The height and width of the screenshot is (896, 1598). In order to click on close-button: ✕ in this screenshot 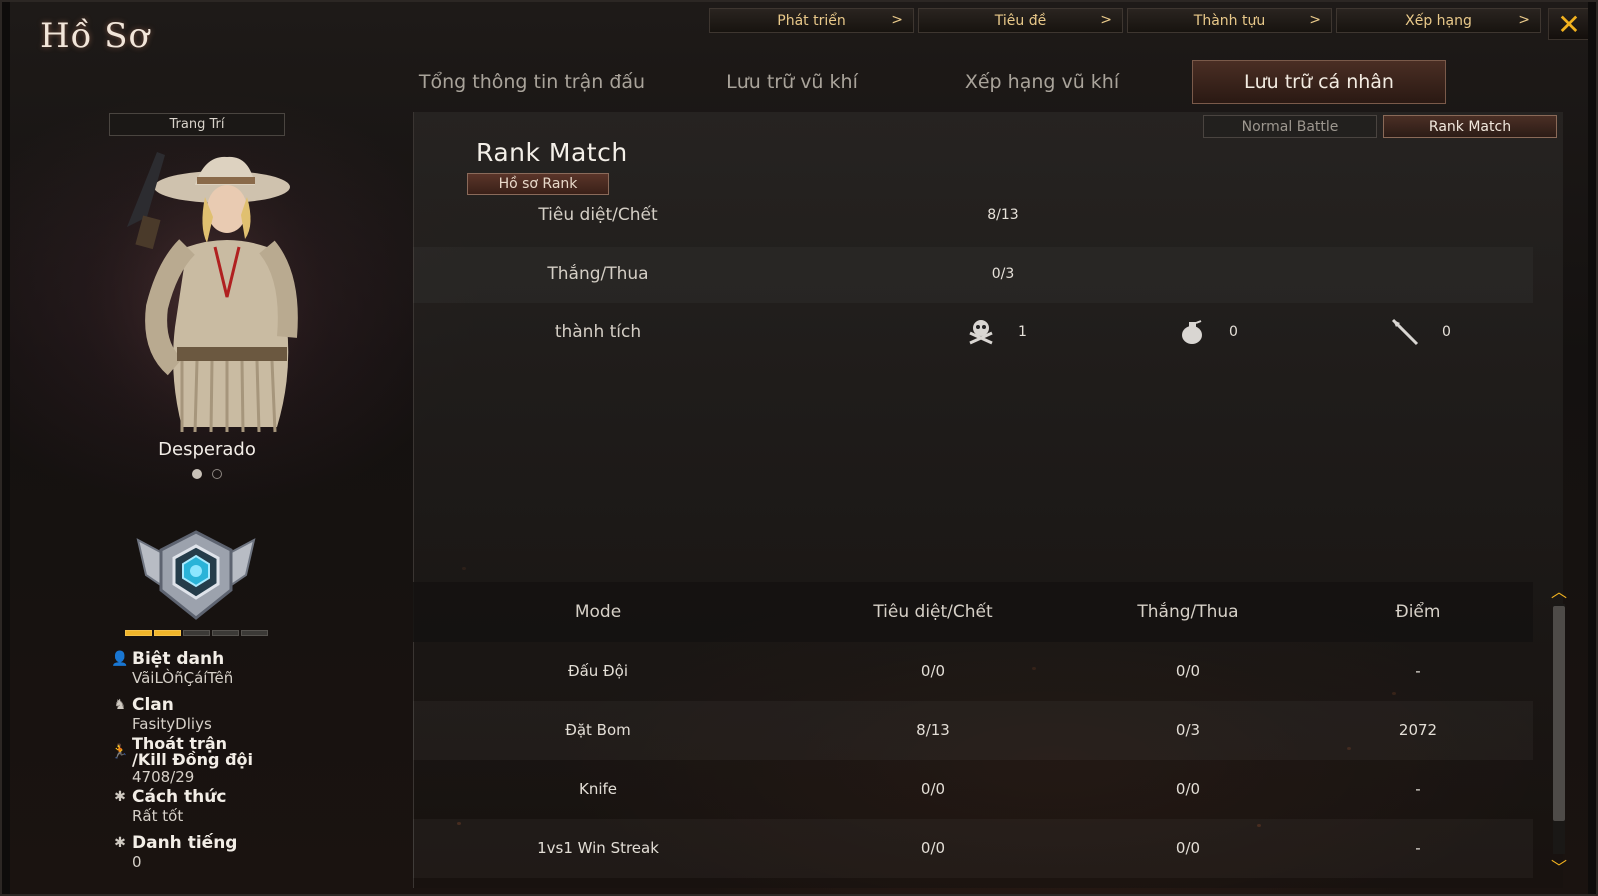, I will do `click(1569, 24)`.